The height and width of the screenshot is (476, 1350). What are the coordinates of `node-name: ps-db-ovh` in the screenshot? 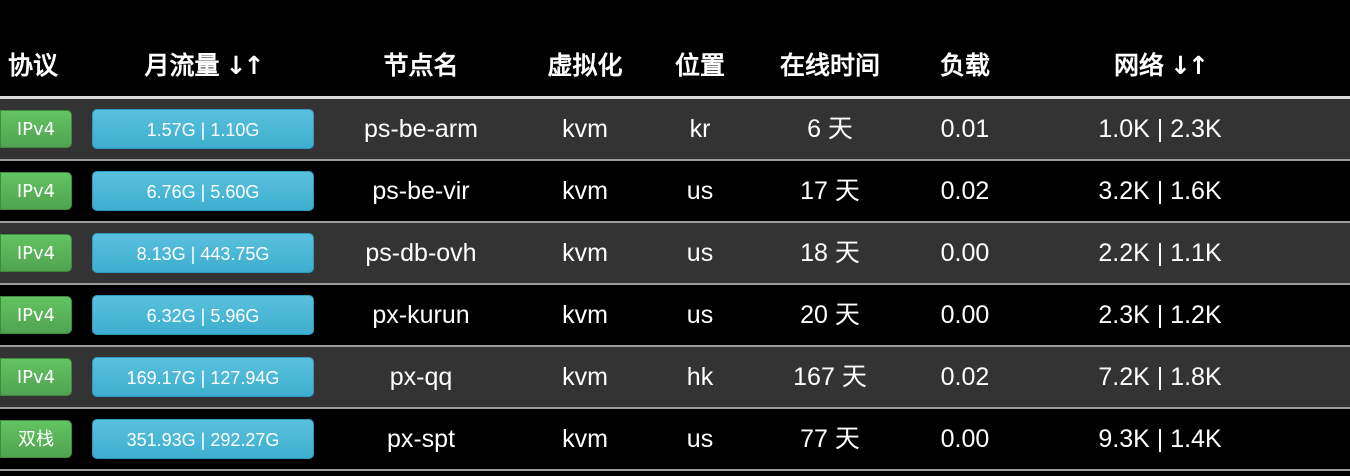 It's located at (421, 253).